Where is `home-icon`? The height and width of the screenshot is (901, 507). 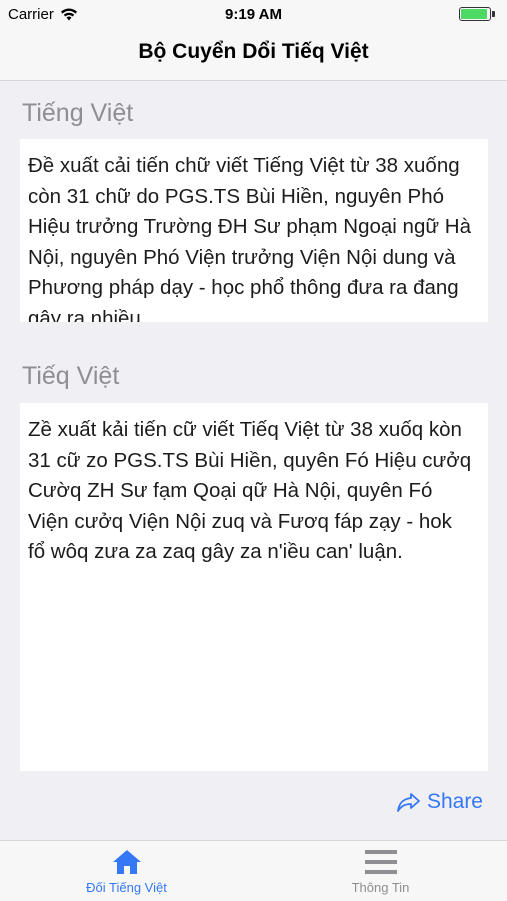 home-icon is located at coordinates (126, 862).